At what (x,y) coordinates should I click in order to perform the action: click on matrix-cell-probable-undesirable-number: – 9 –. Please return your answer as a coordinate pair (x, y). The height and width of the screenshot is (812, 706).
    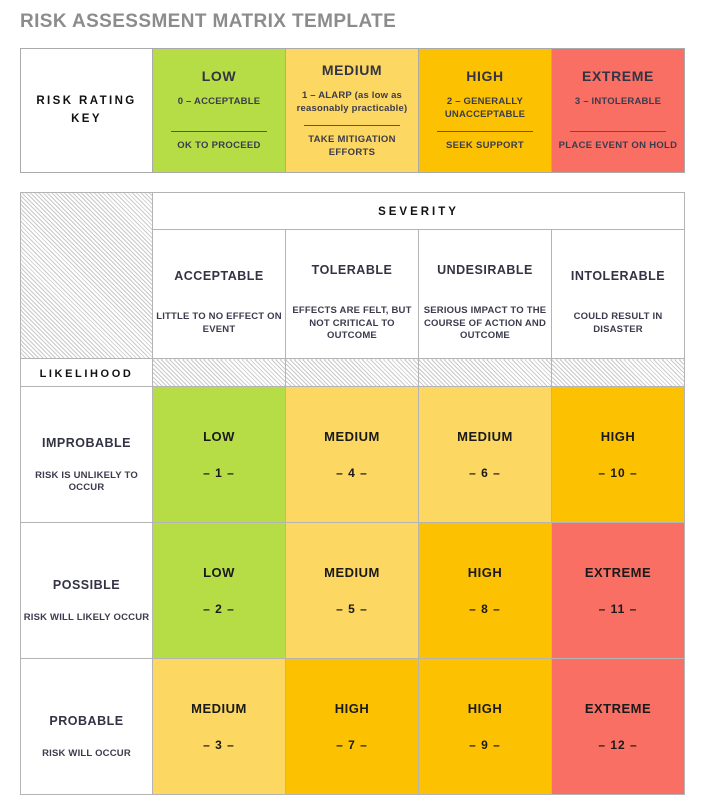
    Looking at the image, I should click on (485, 744).